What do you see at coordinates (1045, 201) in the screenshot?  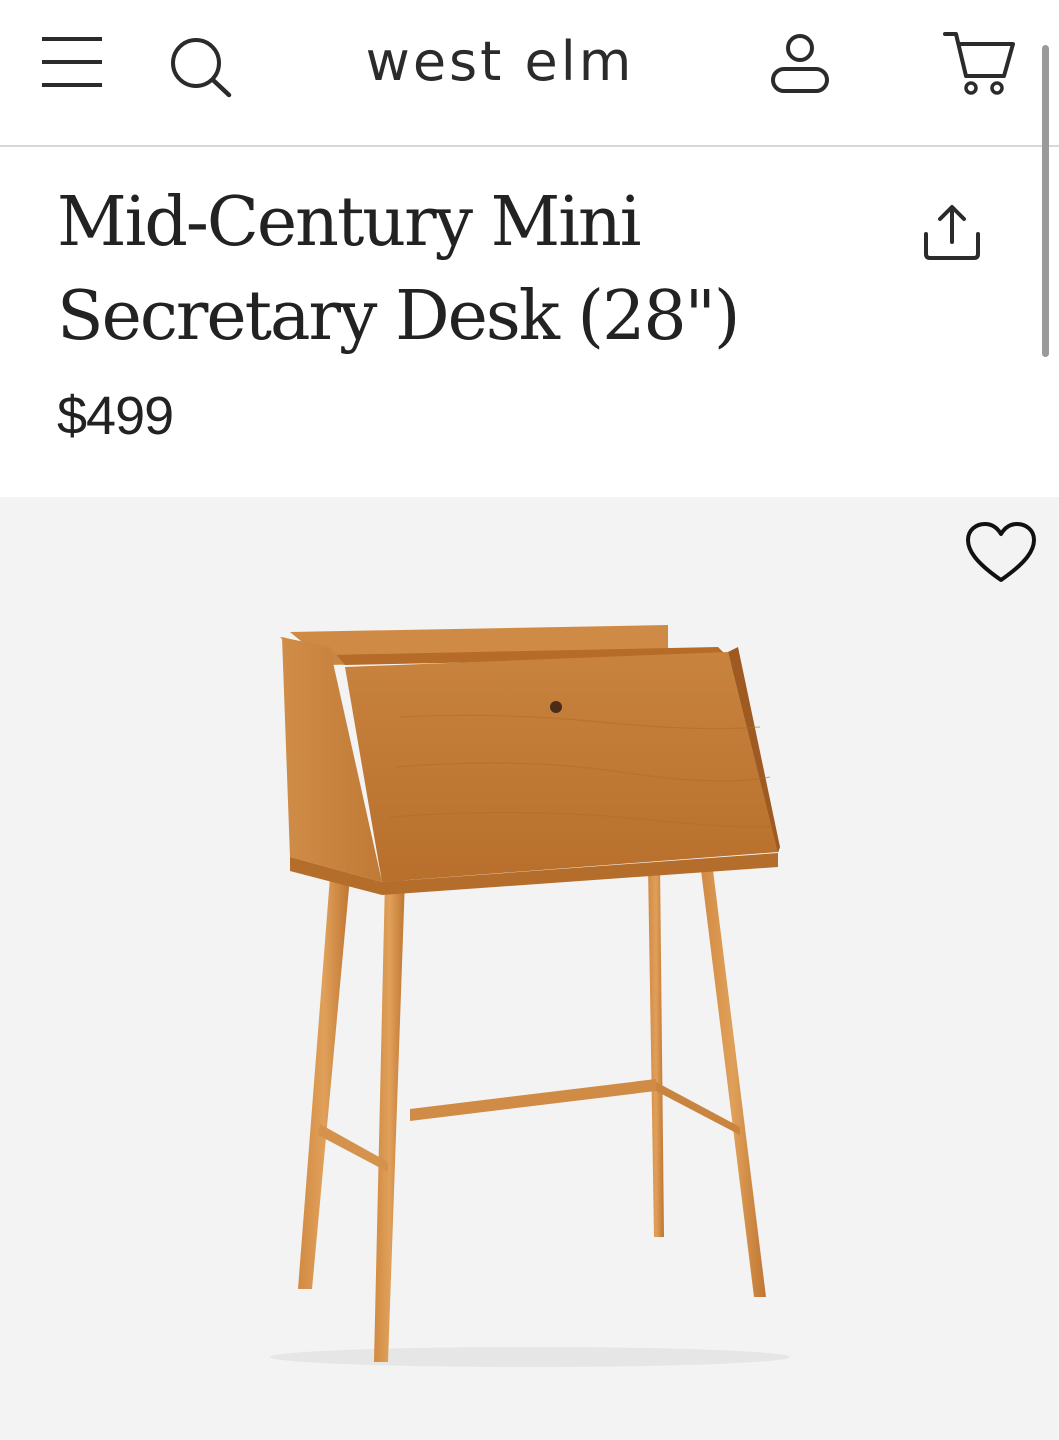 I see `scrollbar-thumb` at bounding box center [1045, 201].